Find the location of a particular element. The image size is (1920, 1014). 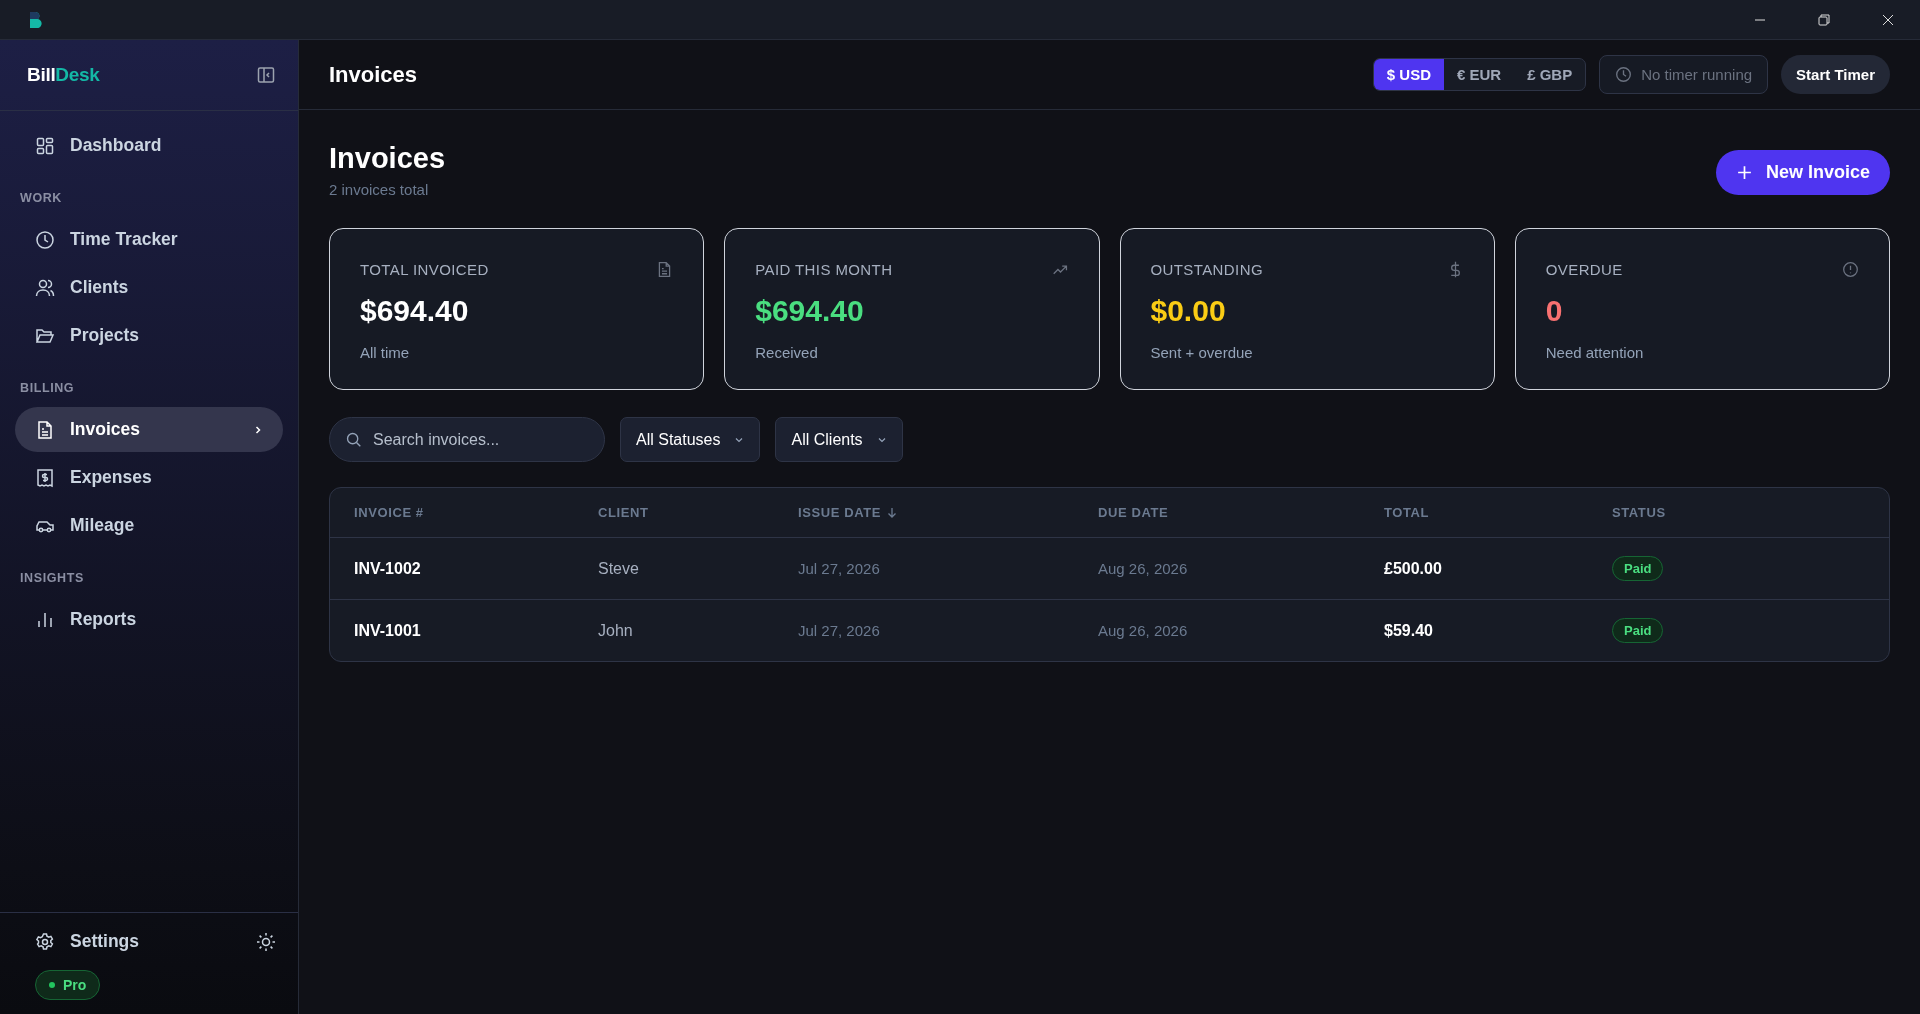

column-header: STATUS is located at coordinates (1750, 512).